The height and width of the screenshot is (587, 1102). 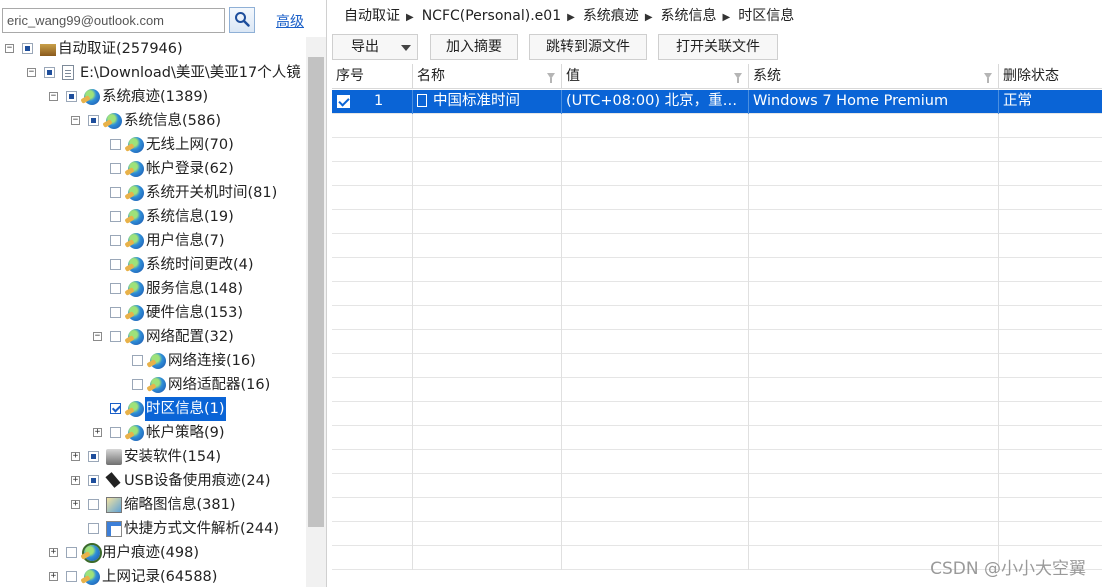 I want to click on column-header-delete-status: 删除状态, so click(x=1050, y=76).